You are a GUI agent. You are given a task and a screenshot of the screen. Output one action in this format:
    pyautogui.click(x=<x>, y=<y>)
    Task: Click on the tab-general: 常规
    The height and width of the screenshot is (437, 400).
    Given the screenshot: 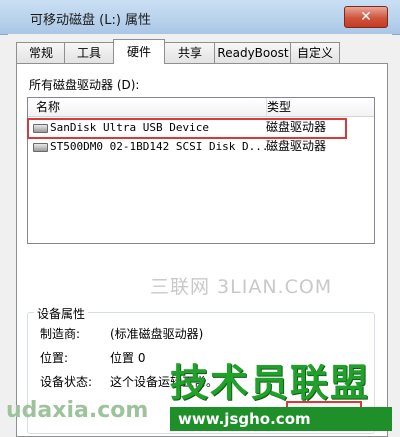 What is the action you would take?
    pyautogui.click(x=41, y=52)
    